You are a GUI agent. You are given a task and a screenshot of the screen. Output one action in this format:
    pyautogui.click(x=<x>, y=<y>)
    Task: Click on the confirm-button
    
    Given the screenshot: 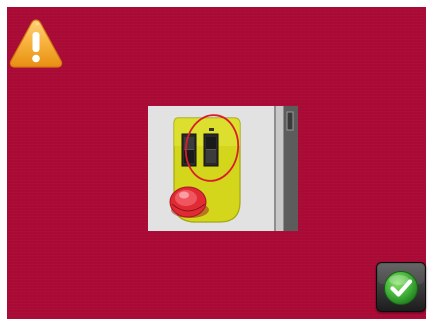 What is the action you would take?
    pyautogui.click(x=401, y=287)
    